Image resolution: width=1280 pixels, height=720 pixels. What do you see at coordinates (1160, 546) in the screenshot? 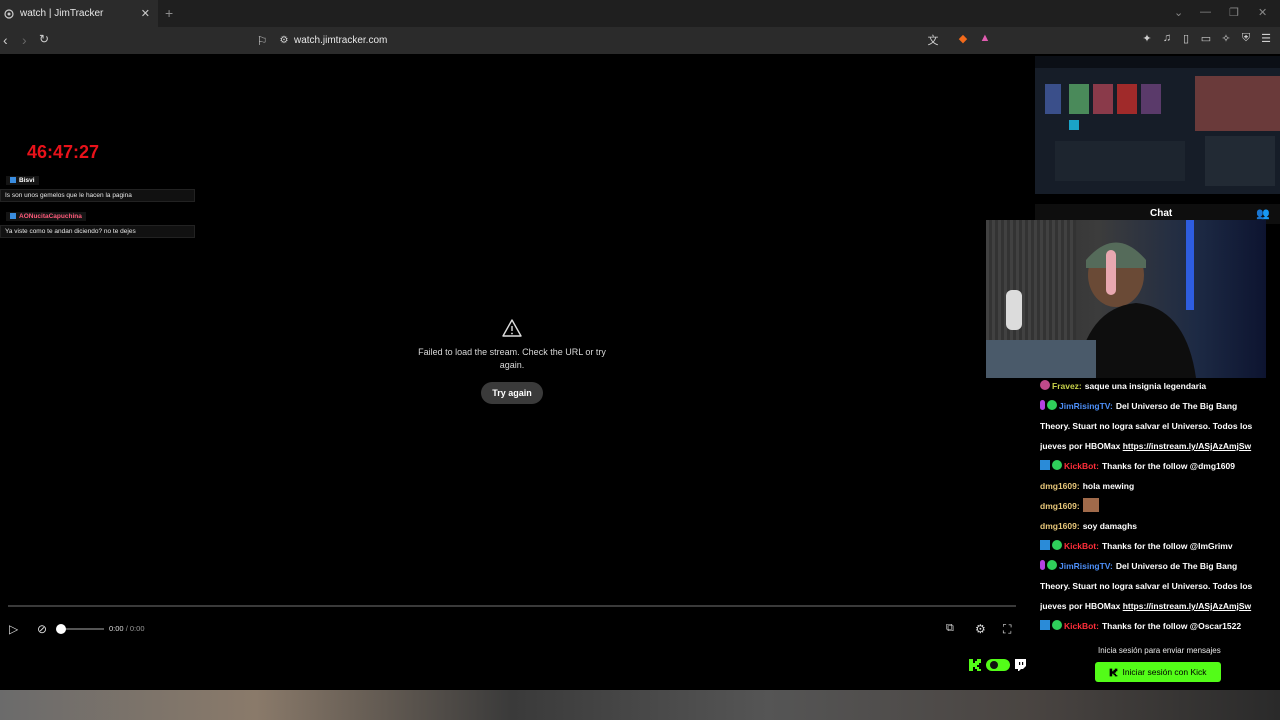
I see `chat-line: KickBot: Thanks for the follow @ImGrimv` at bounding box center [1160, 546].